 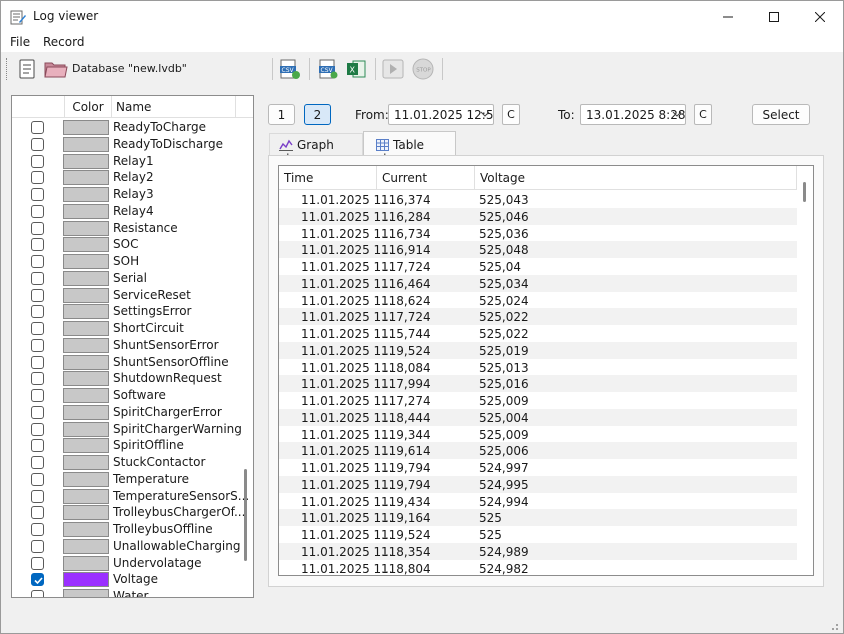 I want to click on table-row: 11.01.2025 1... 118,804 524,982, so click(x=538, y=568).